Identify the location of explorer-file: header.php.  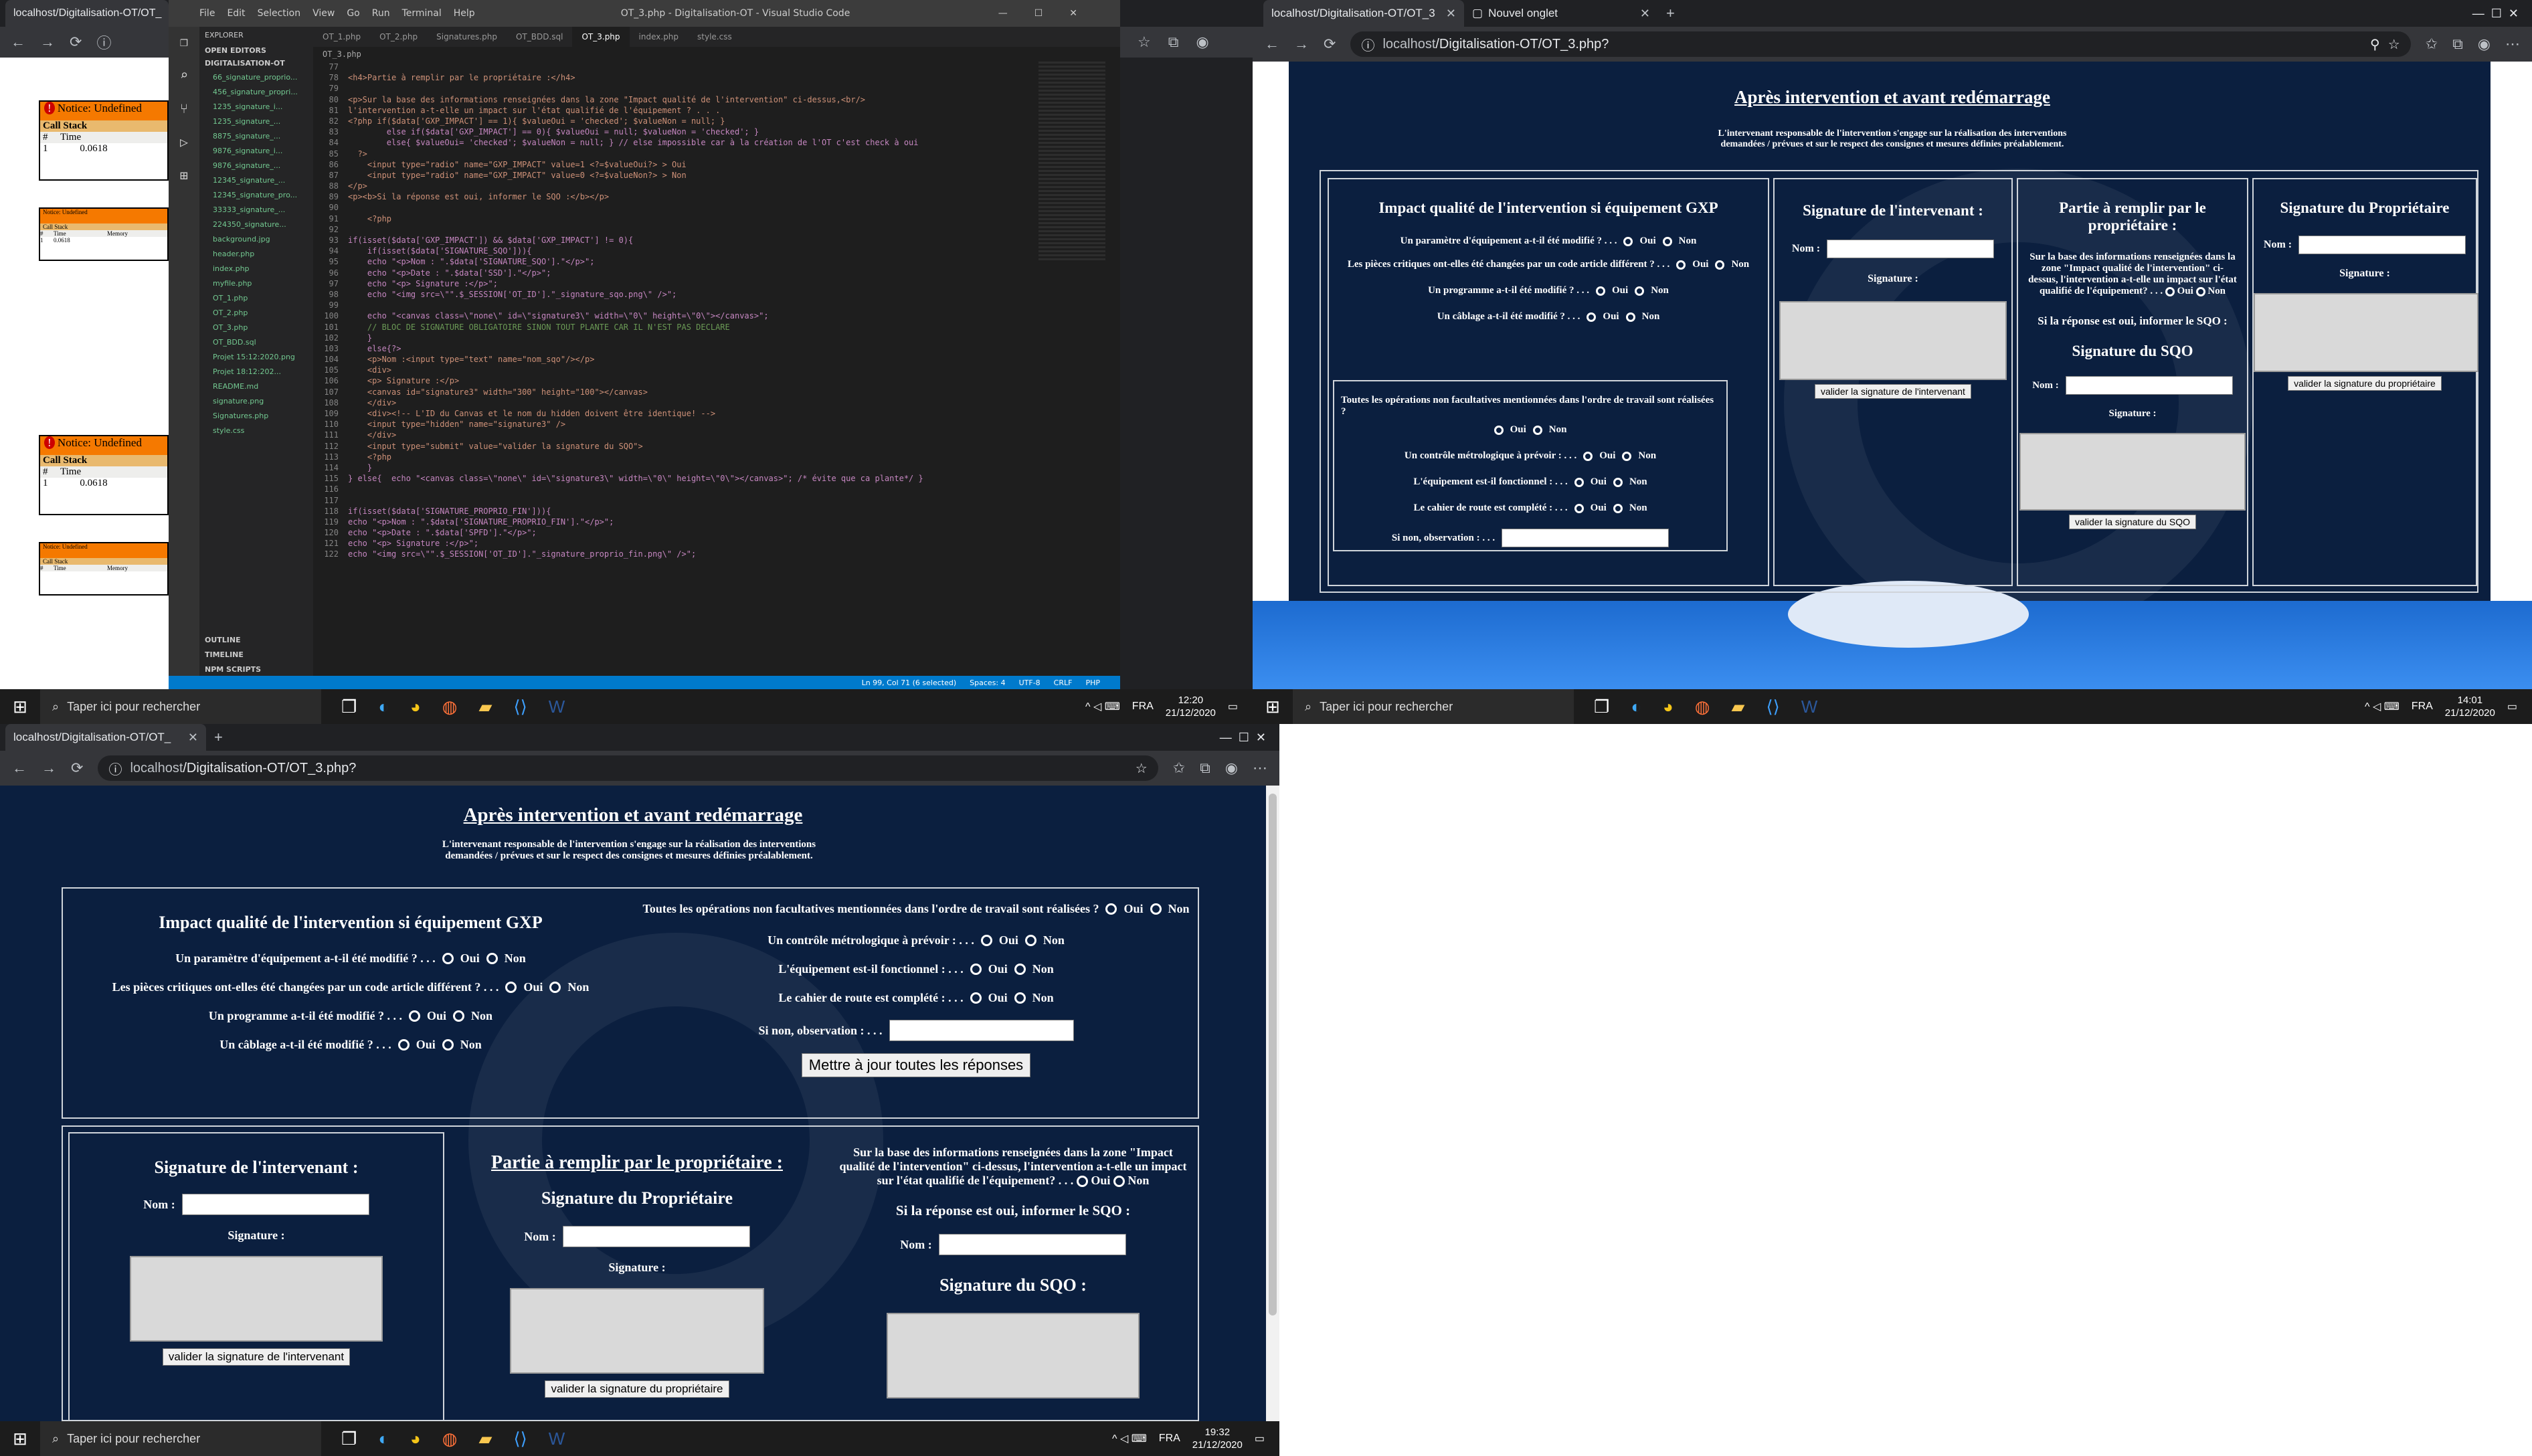
(256, 254).